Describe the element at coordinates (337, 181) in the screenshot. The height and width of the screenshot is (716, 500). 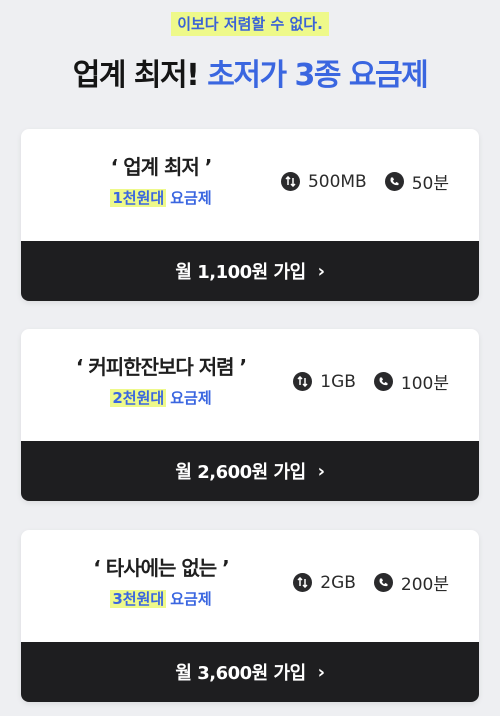
I see `plan-data-value: 500MB` at that location.